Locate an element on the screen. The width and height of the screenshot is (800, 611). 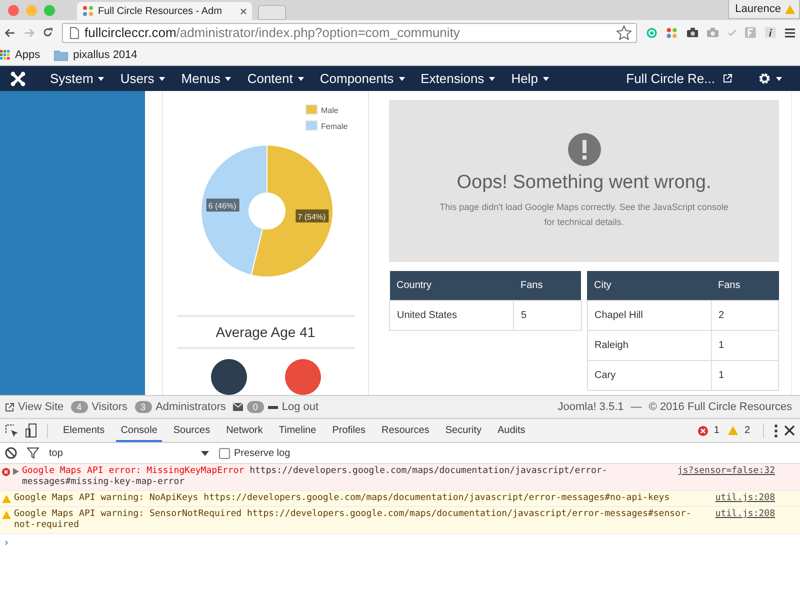
folder-icon is located at coordinates (61, 55).